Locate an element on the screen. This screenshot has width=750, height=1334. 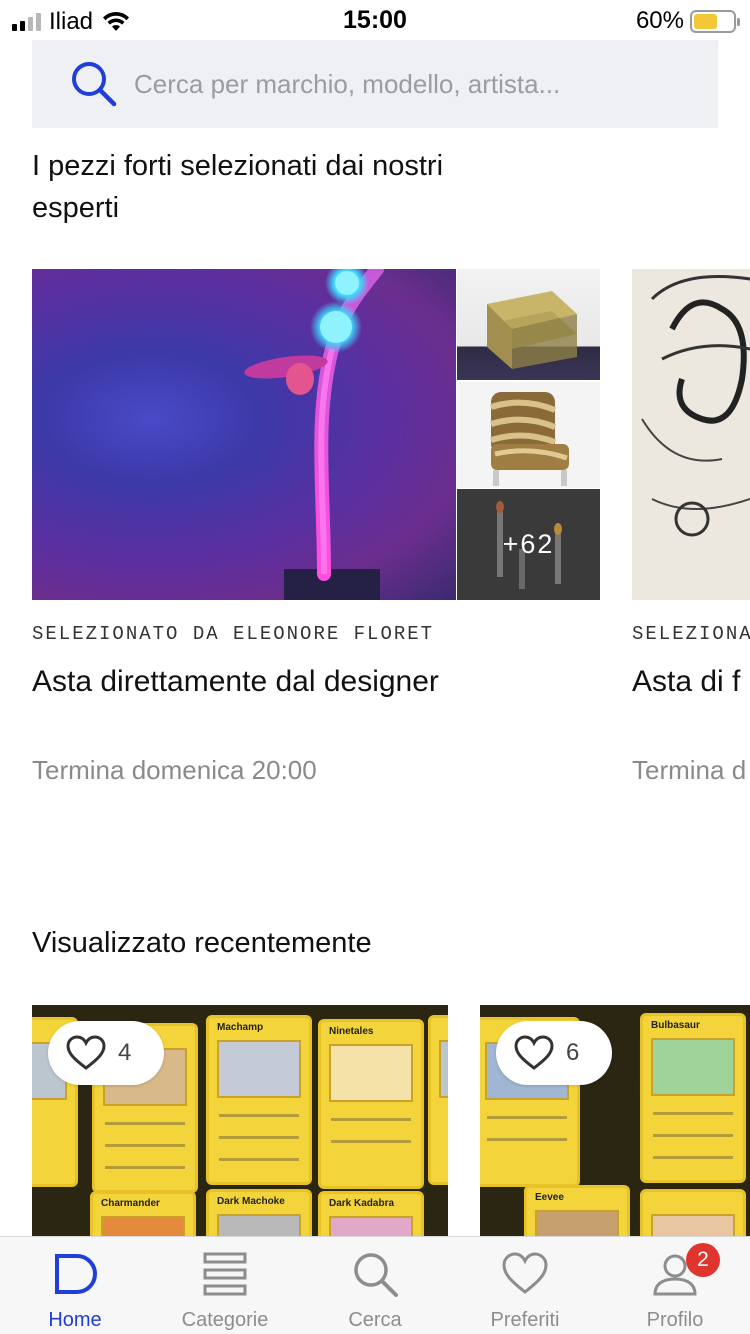
card-title: Asta direttamente dal designer is located at coordinates (235, 682).